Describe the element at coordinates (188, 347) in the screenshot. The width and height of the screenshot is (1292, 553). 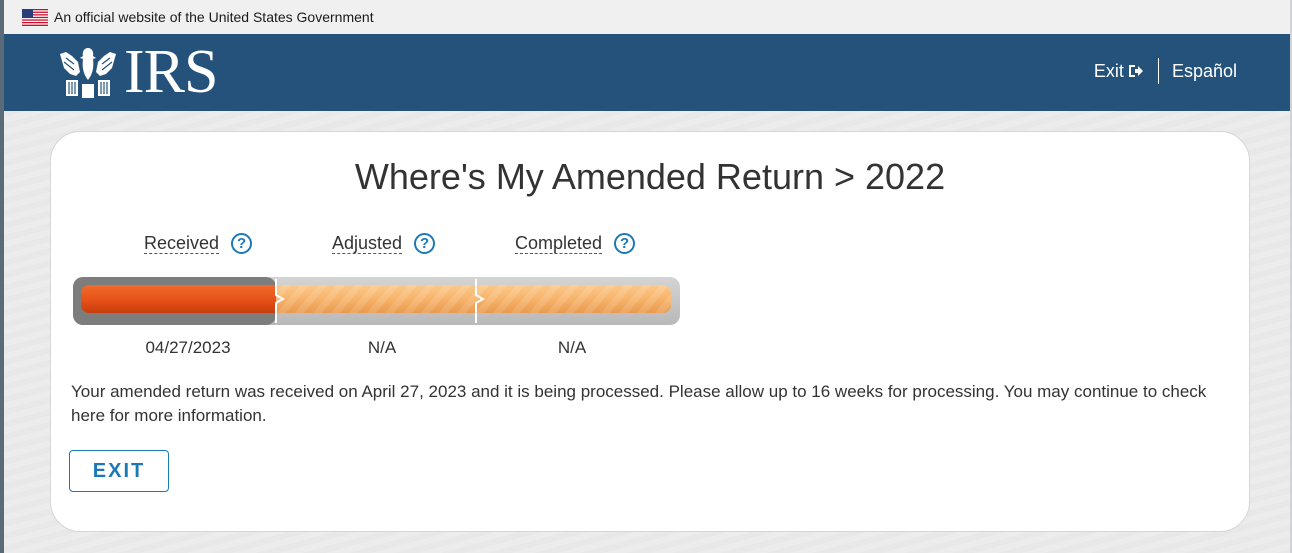
I see `step-received-date: 04/27/2023` at that location.